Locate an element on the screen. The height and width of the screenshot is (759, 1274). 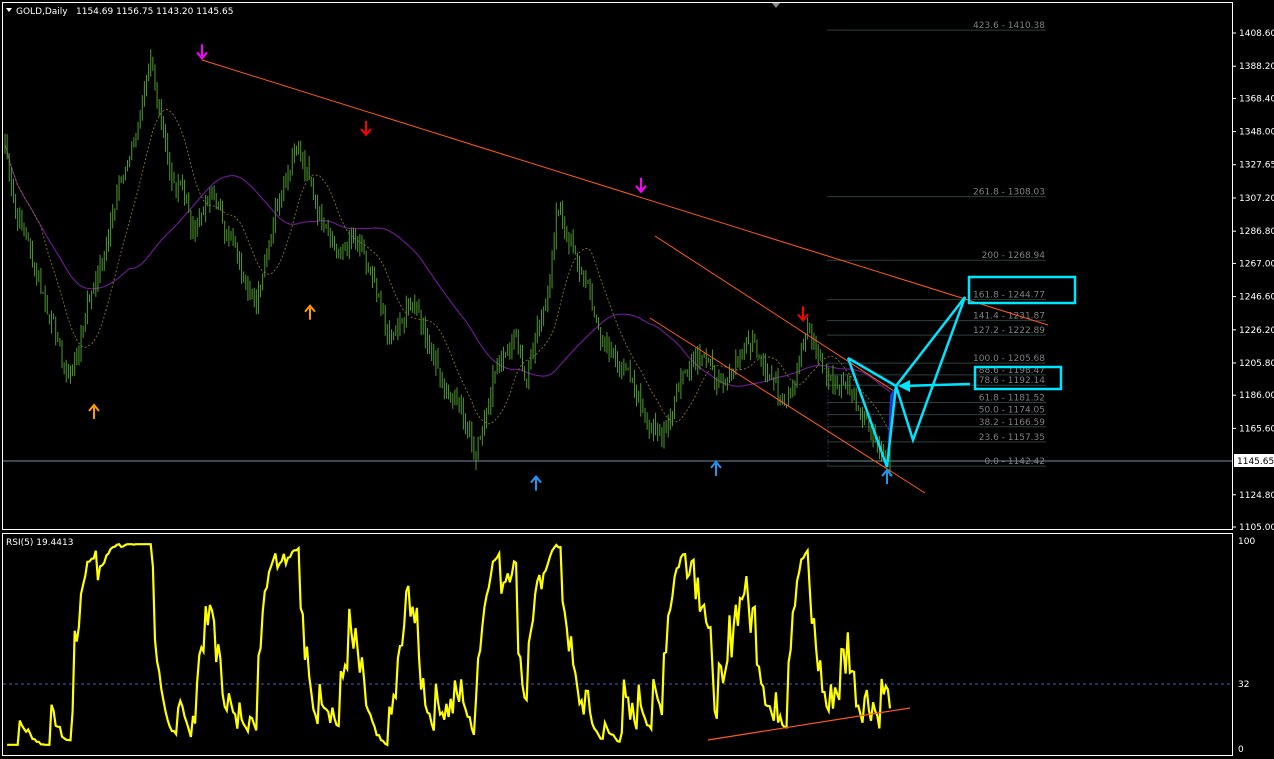
rsi-tick-0: 0 is located at coordinates (1241, 750).